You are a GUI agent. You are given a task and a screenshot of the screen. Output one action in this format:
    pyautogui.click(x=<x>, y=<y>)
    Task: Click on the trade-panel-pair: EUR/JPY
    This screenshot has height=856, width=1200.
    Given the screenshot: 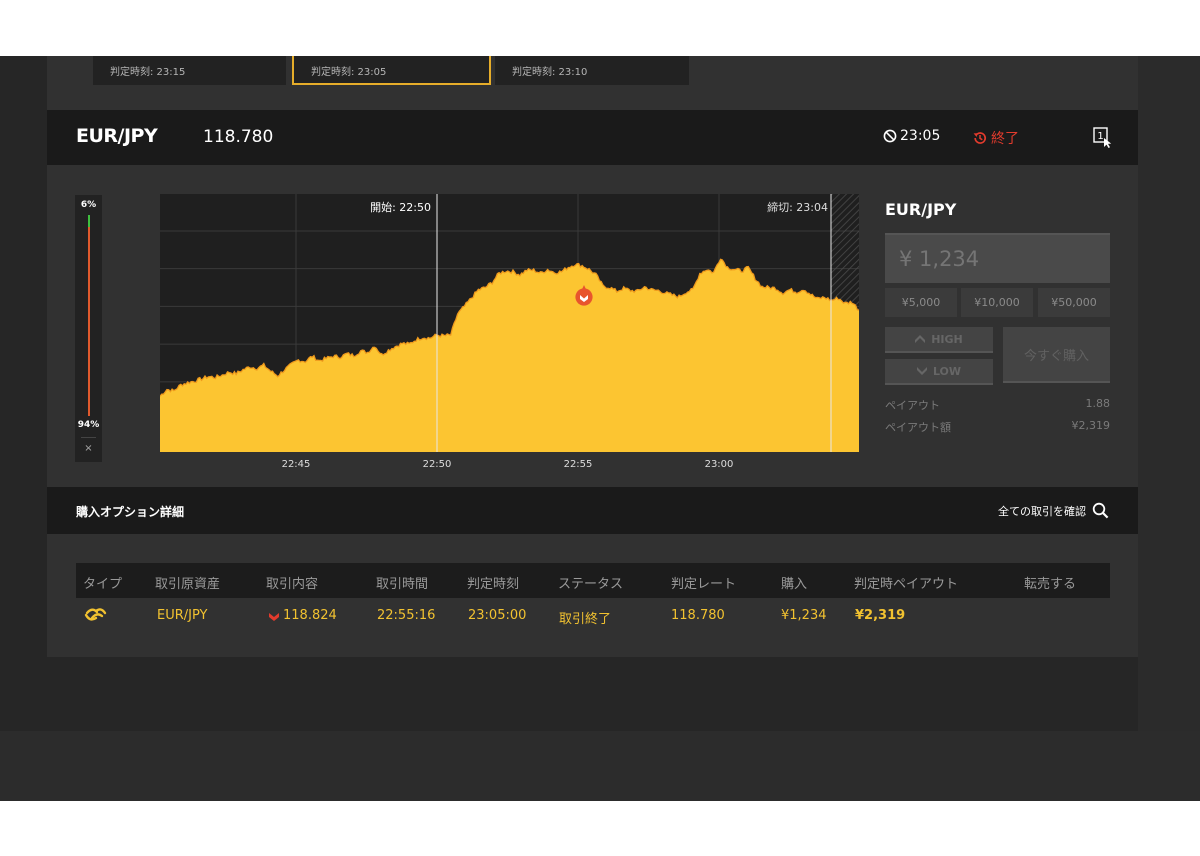 What is the action you would take?
    pyautogui.click(x=921, y=209)
    